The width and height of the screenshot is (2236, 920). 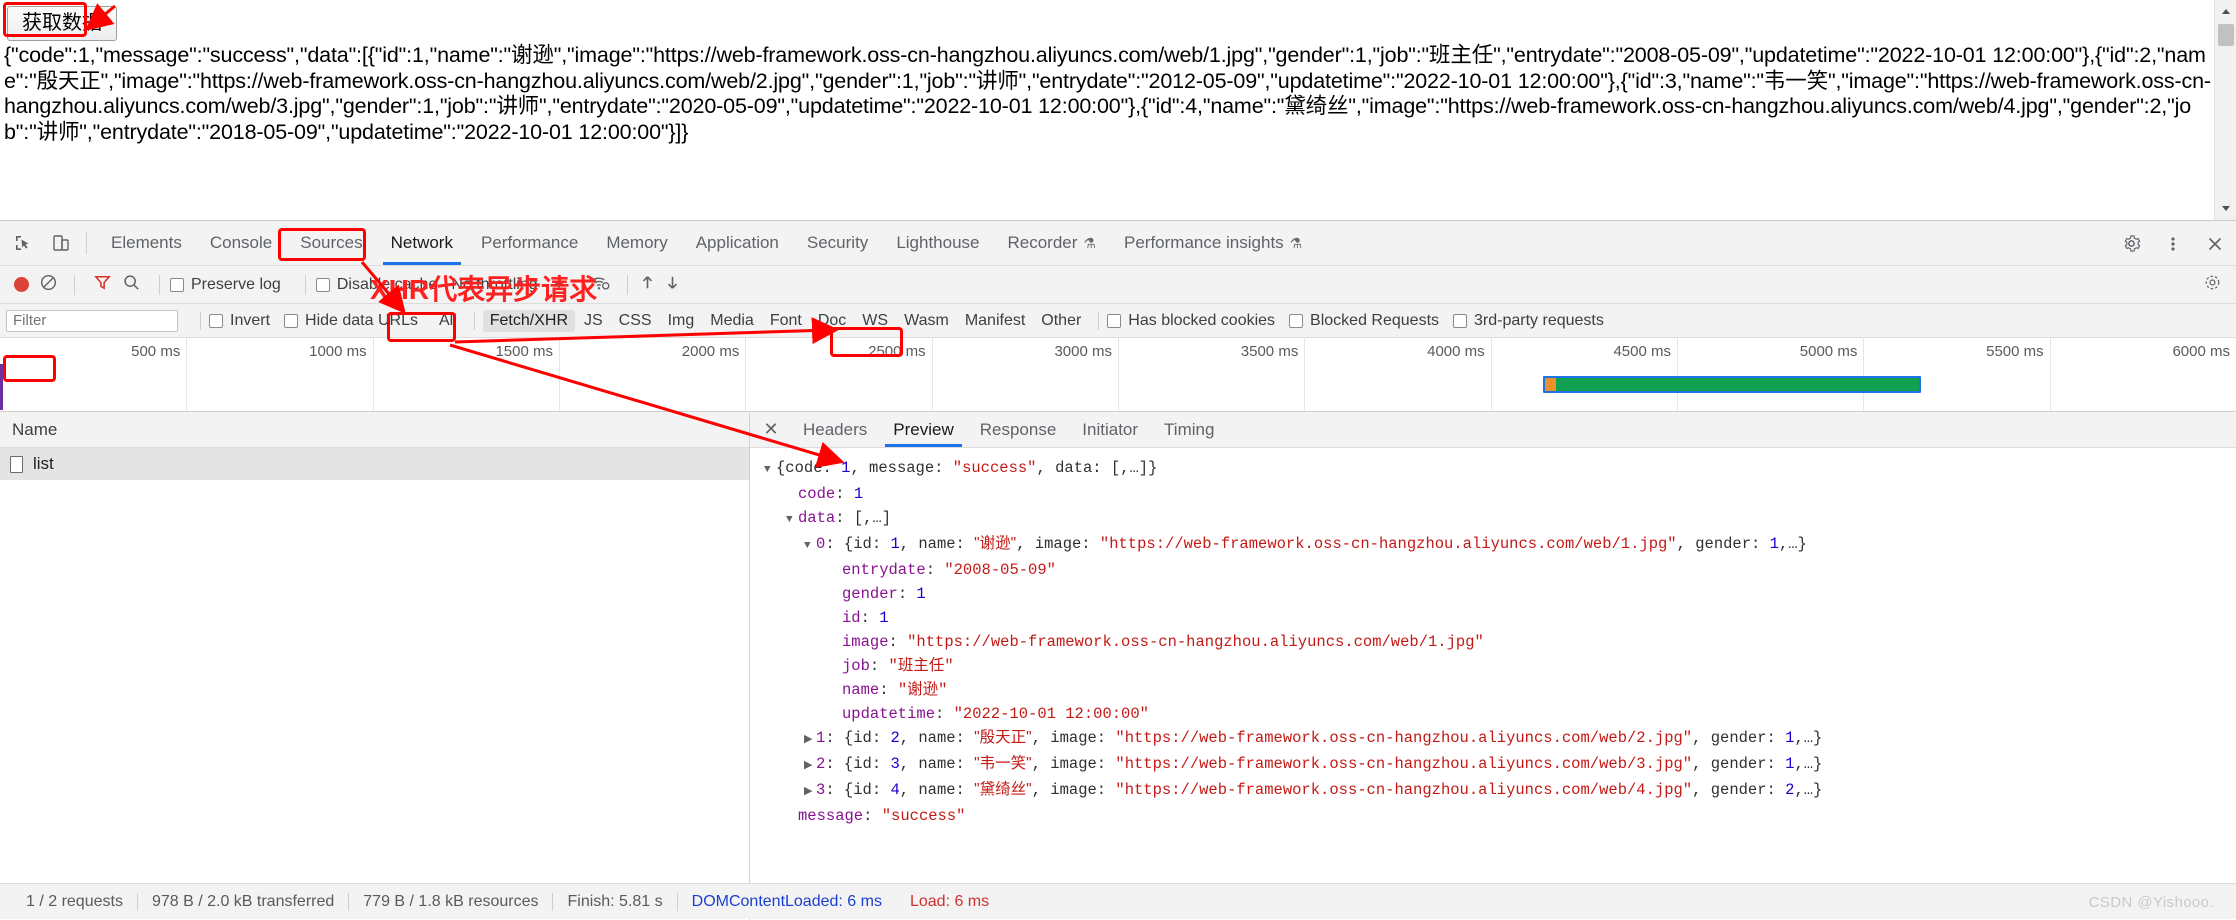 I want to click on status-transferred: 978 B / 2.0 kB transferred, so click(x=243, y=901).